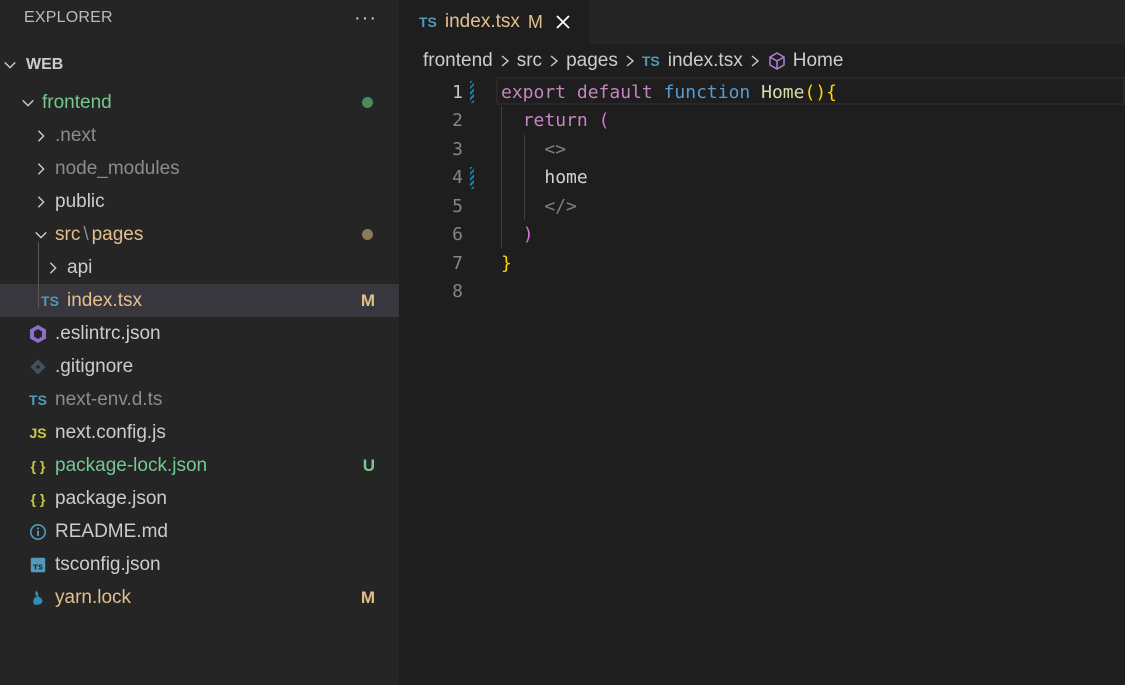 Image resolution: width=1125 pixels, height=685 pixels. Describe the element at coordinates (45, 64) in the screenshot. I see `workspace-root-label: WEB` at that location.